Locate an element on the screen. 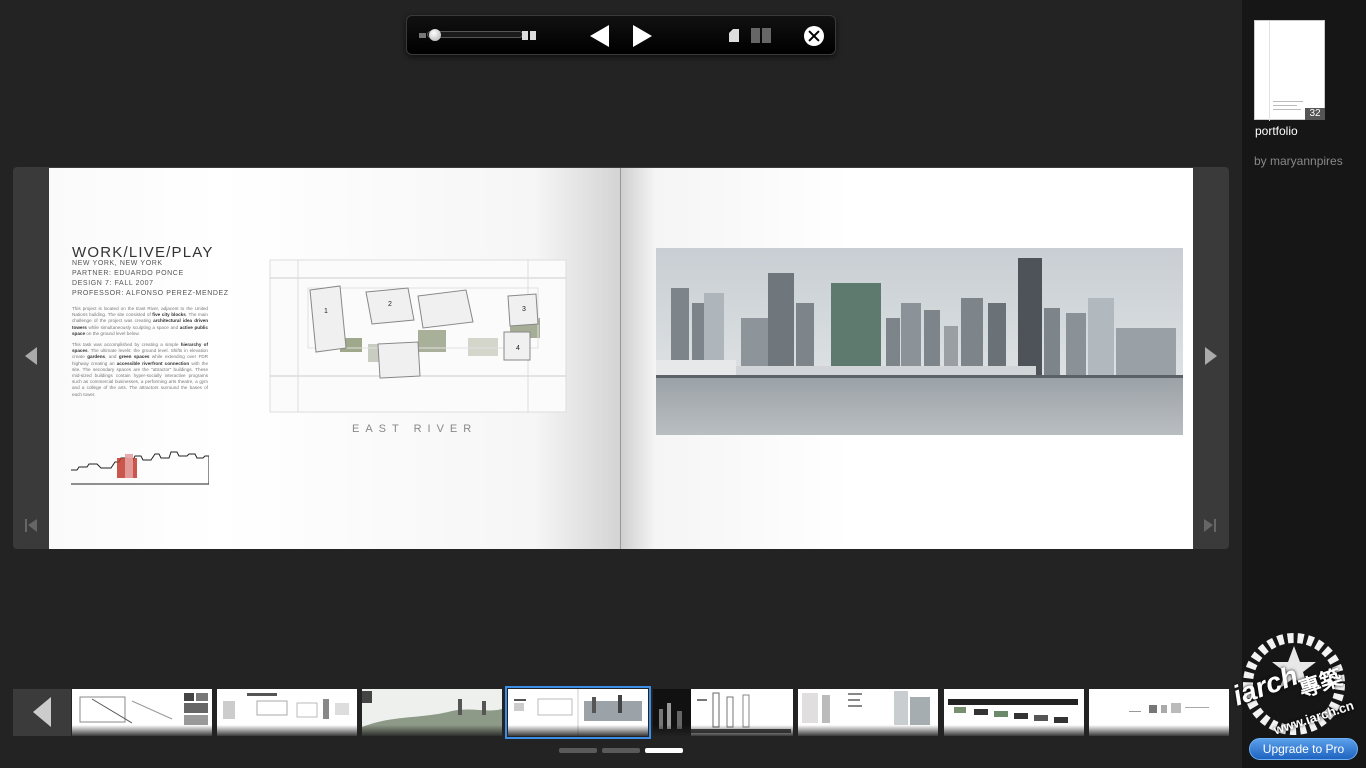 The width and height of the screenshot is (1366, 768). project-course: DESIGN 7: FALL 2007 is located at coordinates (113, 283).